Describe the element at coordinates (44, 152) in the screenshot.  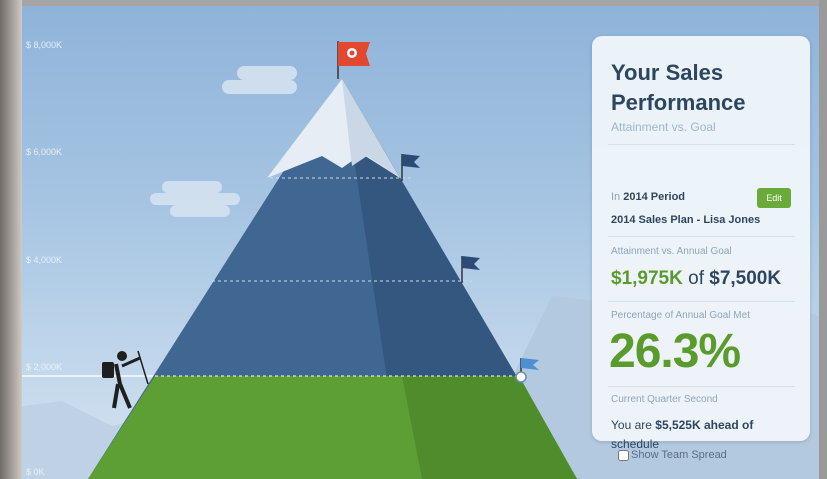
I see `y-tick-label: $ 6,000K` at that location.